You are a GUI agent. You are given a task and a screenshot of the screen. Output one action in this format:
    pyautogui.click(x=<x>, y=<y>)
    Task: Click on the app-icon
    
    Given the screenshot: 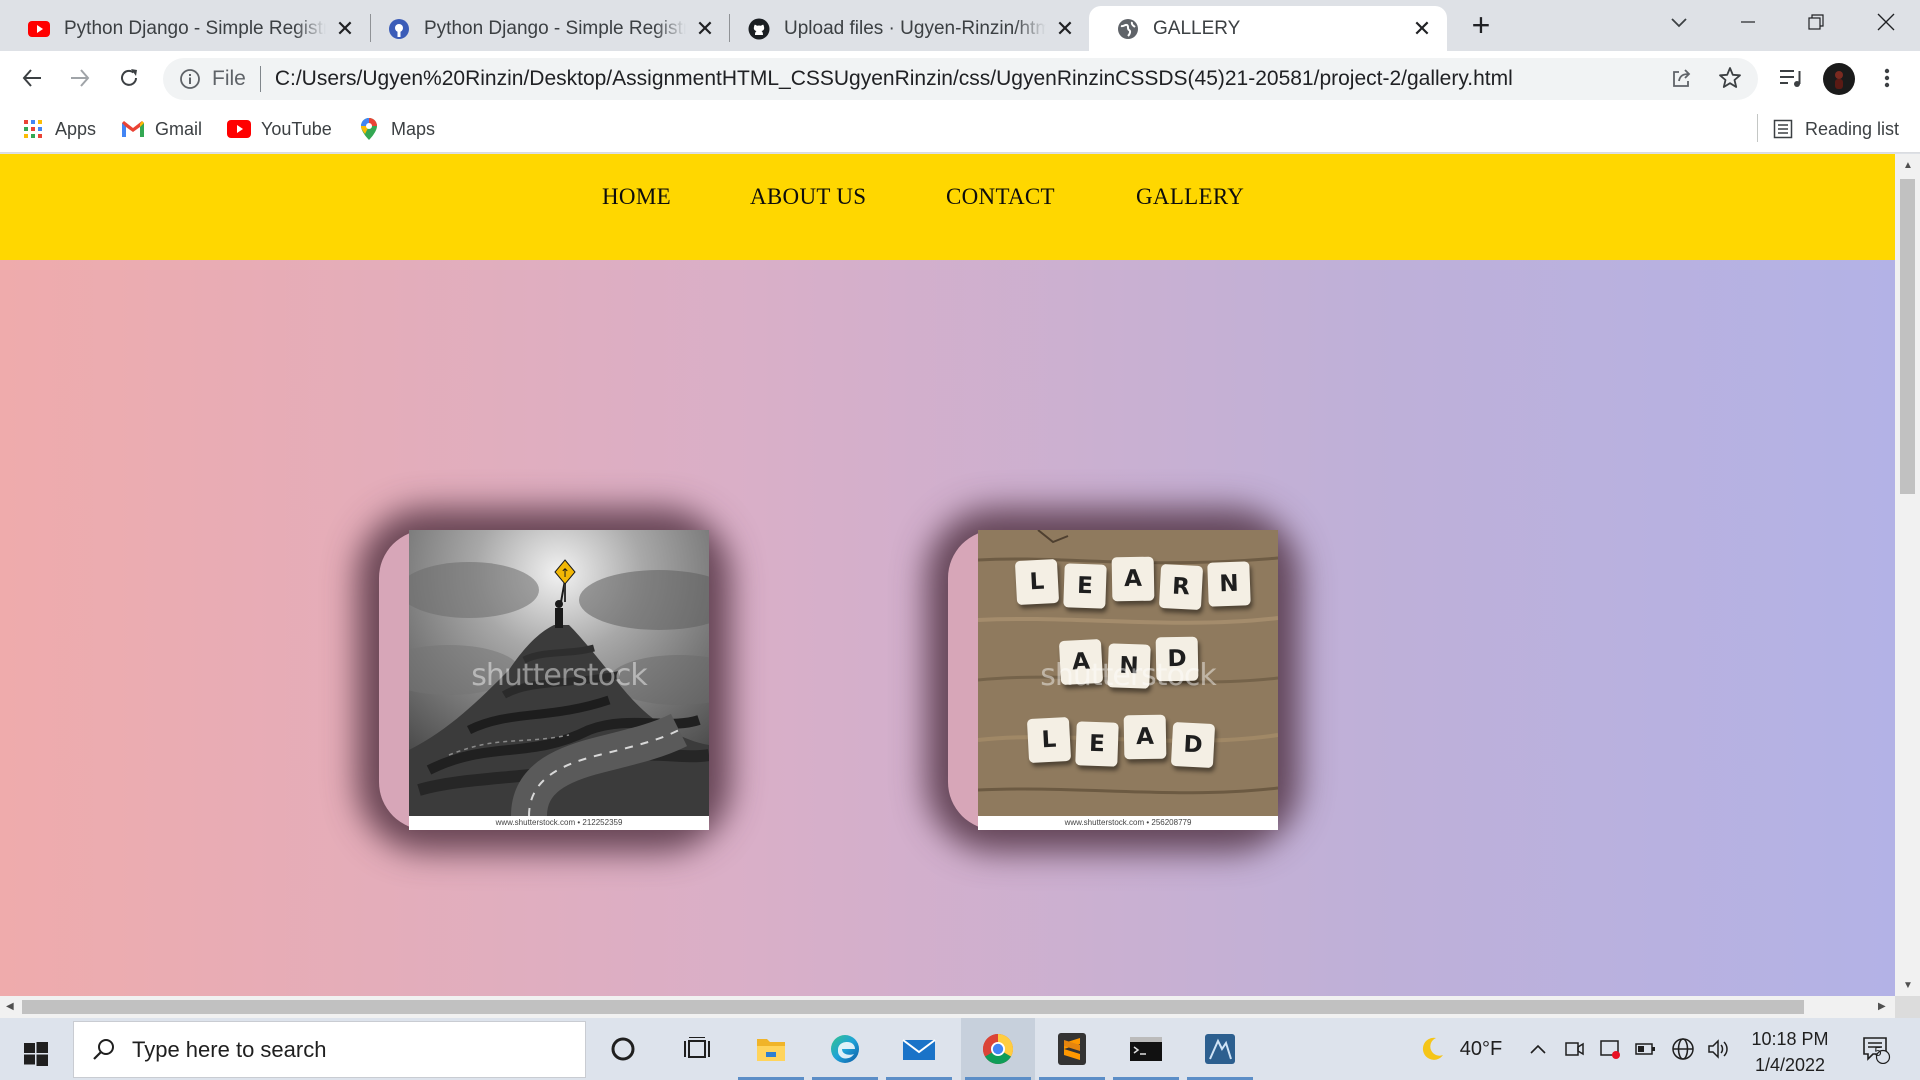 What is the action you would take?
    pyautogui.click(x=1220, y=1049)
    